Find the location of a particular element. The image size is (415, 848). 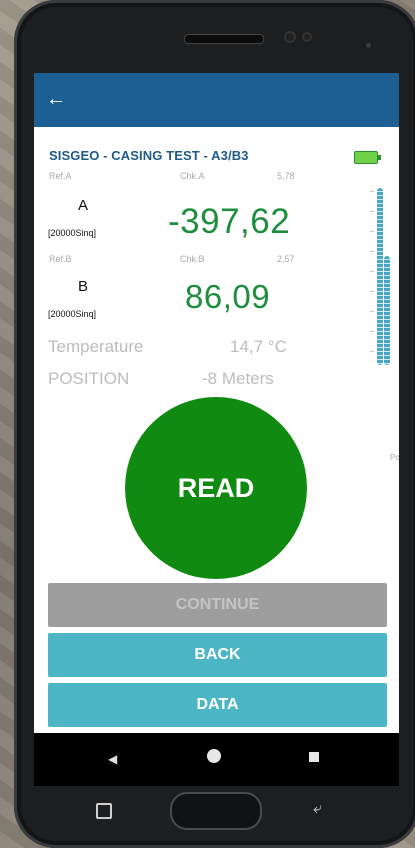

data-button: DATA is located at coordinates (217, 705).